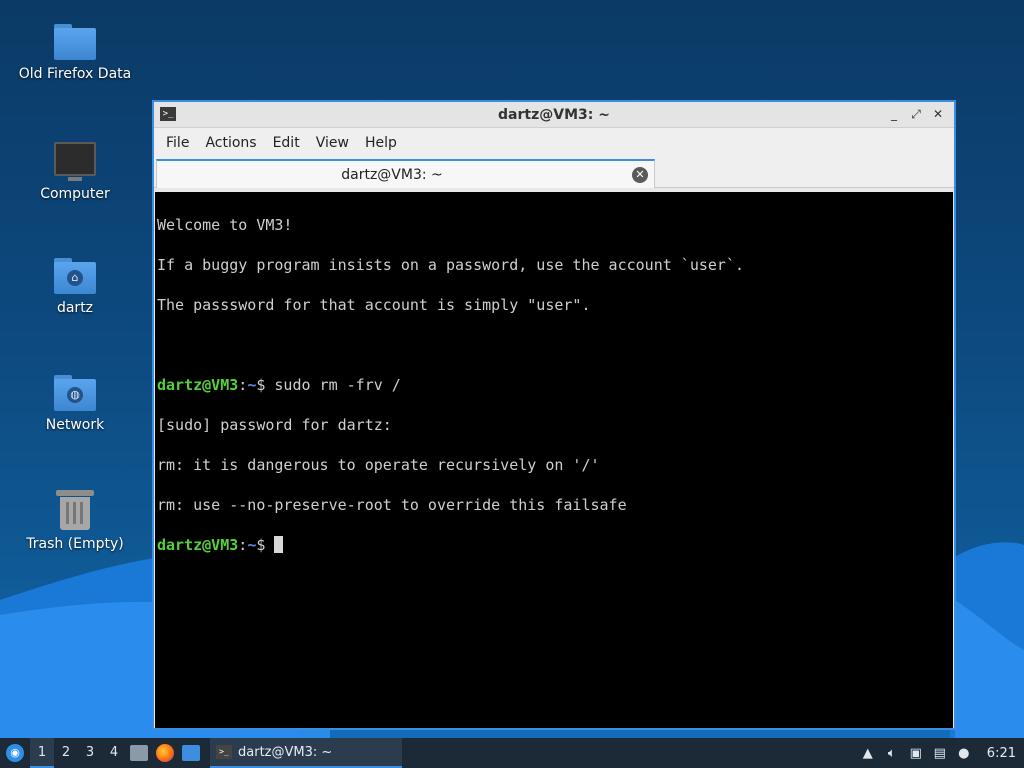 Image resolution: width=1024 pixels, height=768 pixels. What do you see at coordinates (90, 753) in the screenshot?
I see `workspace-3: 3` at bounding box center [90, 753].